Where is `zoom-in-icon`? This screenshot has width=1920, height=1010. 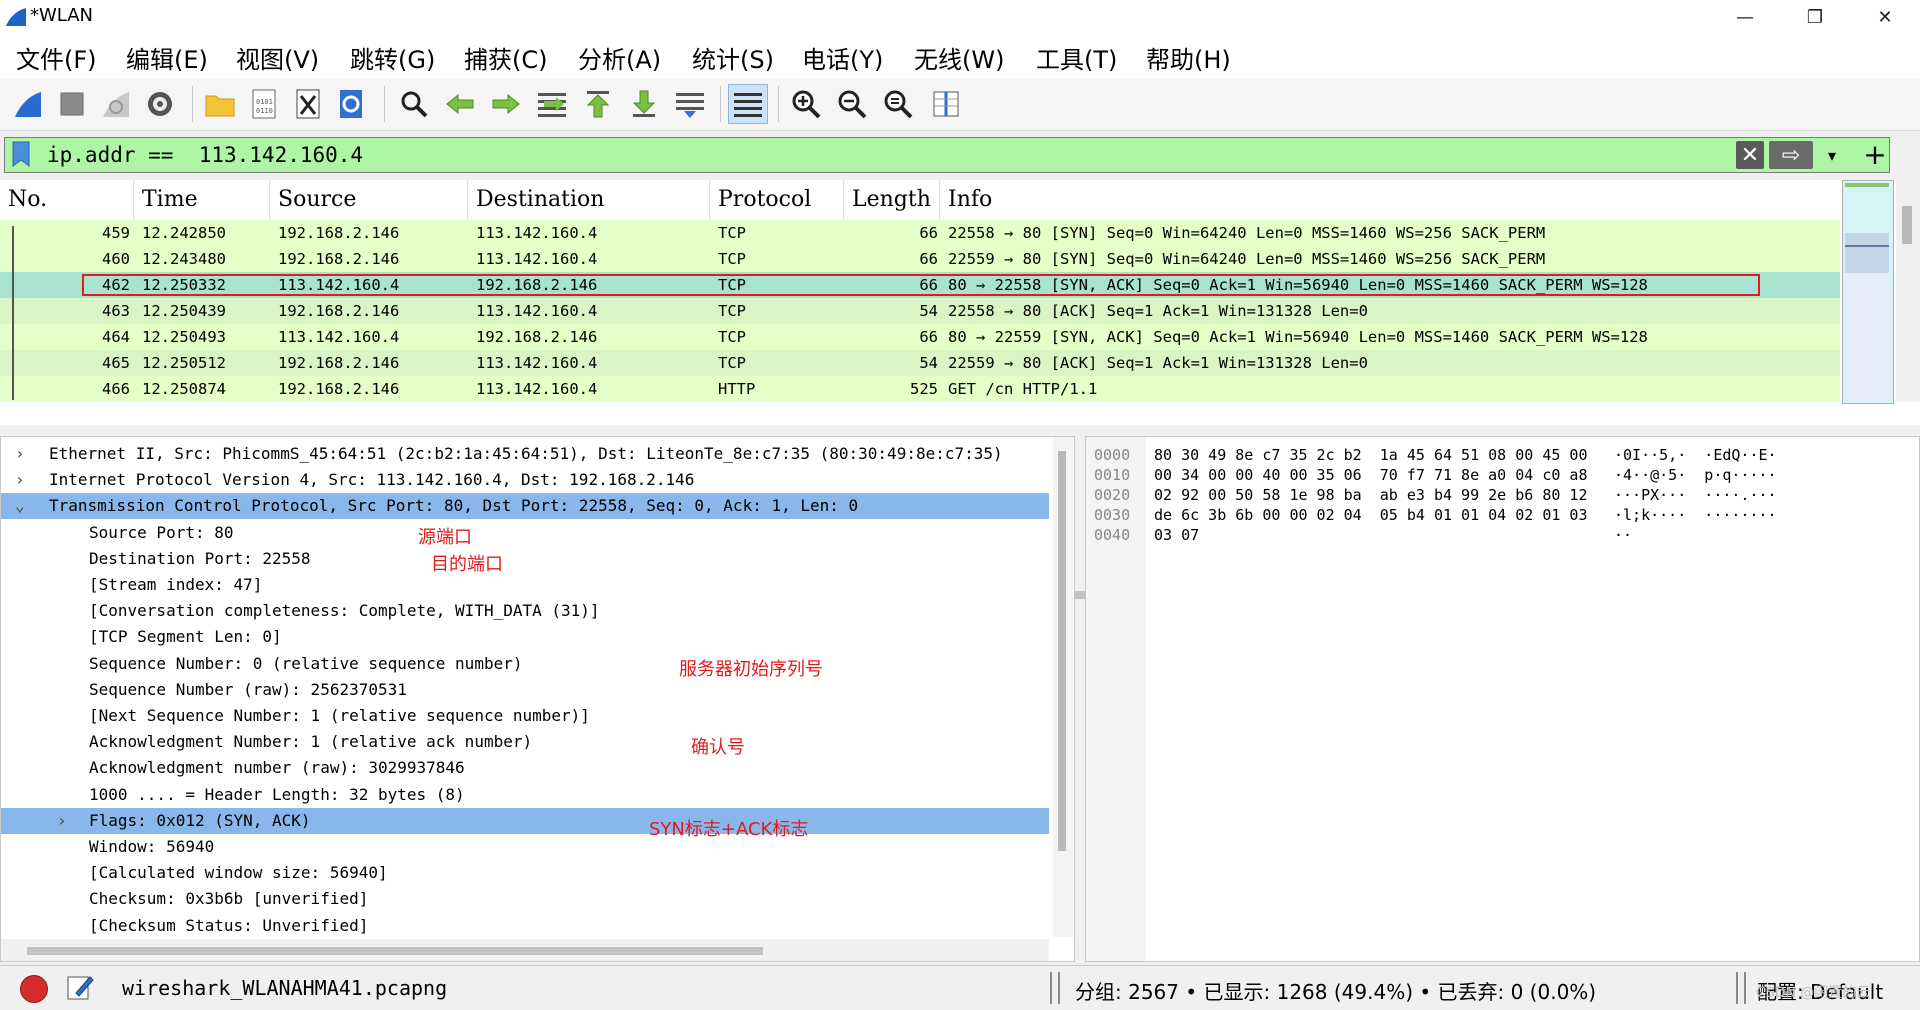
zoom-in-icon is located at coordinates (806, 104).